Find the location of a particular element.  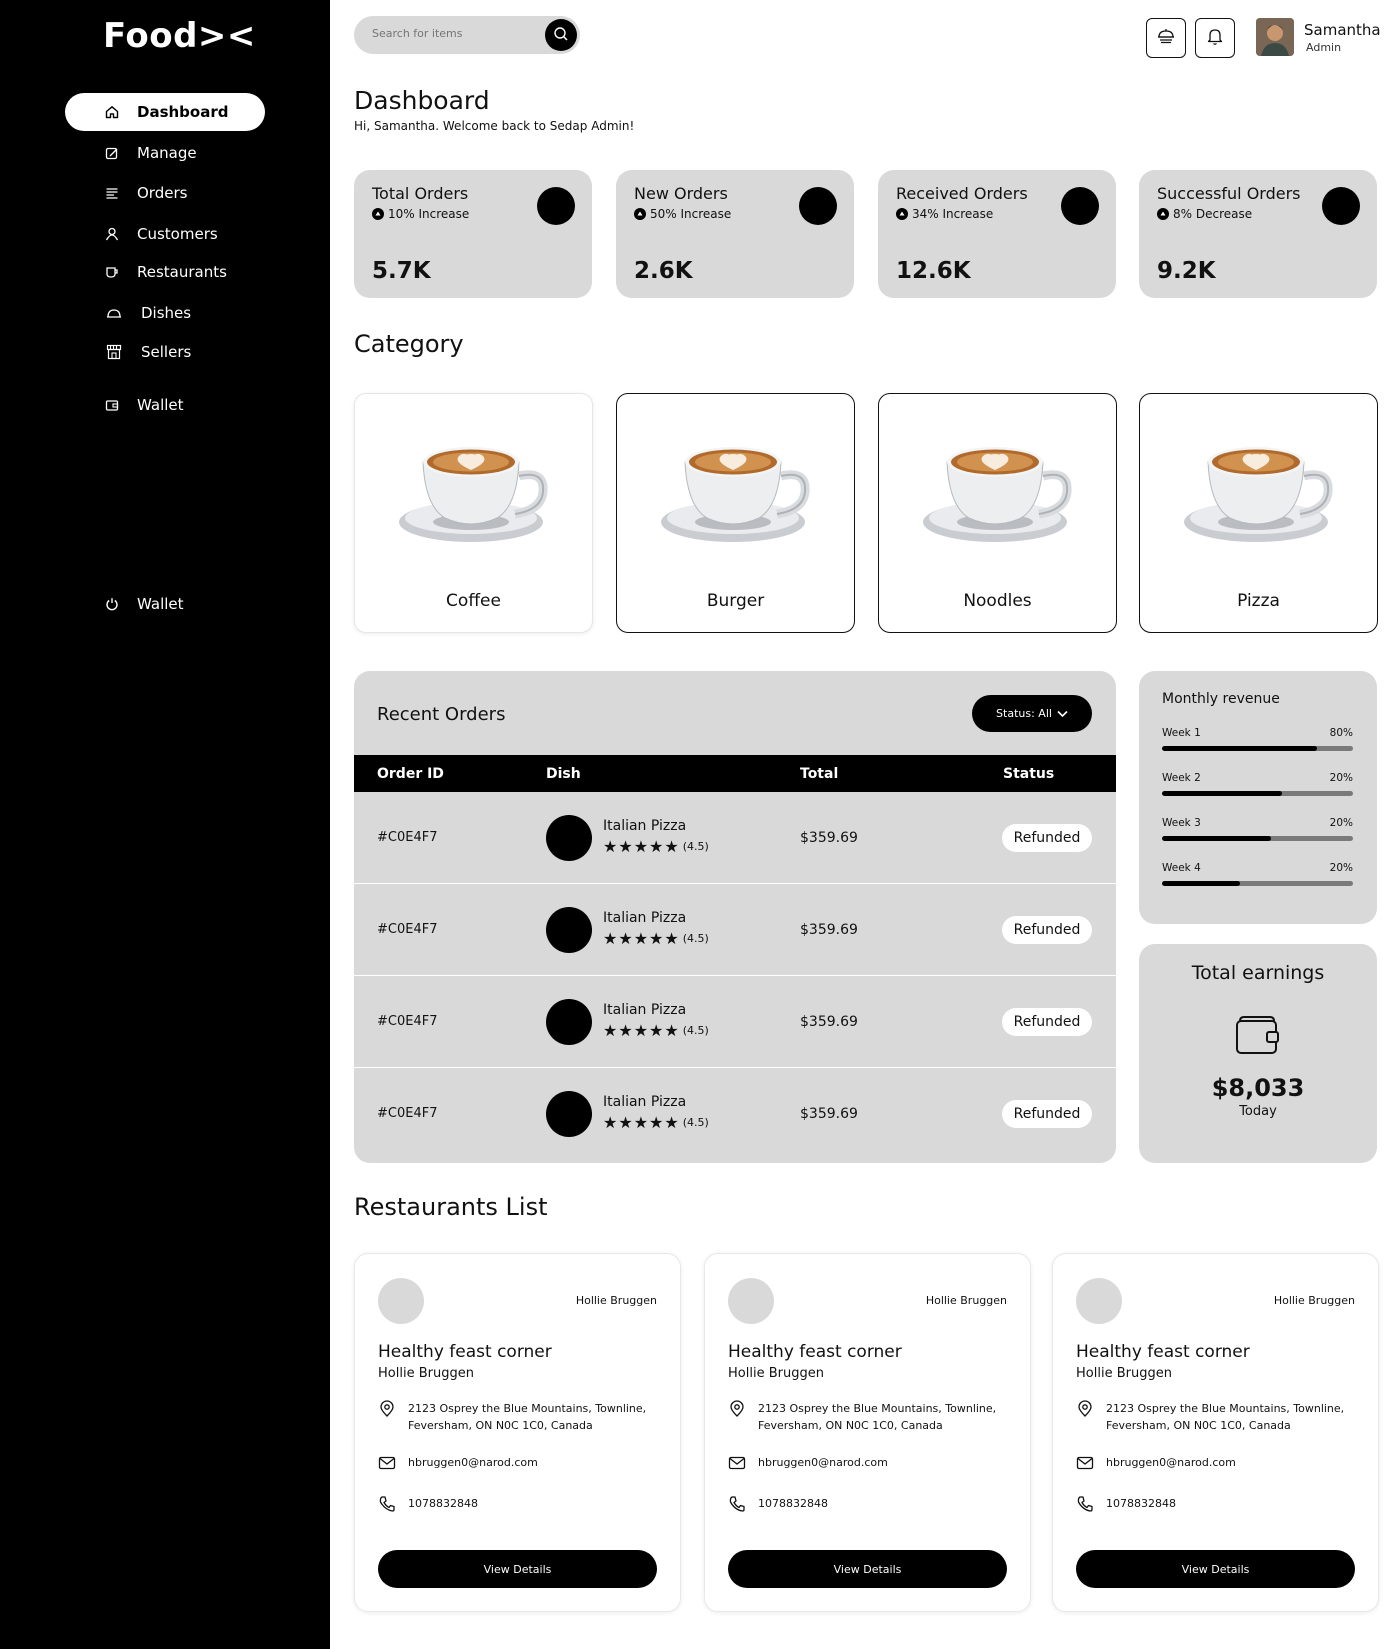

sidebar-item-label: Sellers is located at coordinates (166, 352).